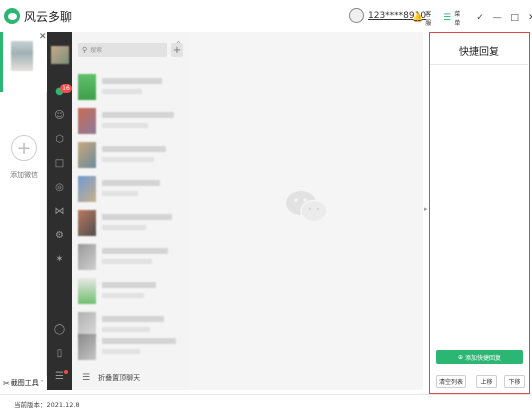  Describe the element at coordinates (59, 259) in the screenshot. I see `star-icon: ✶` at that location.